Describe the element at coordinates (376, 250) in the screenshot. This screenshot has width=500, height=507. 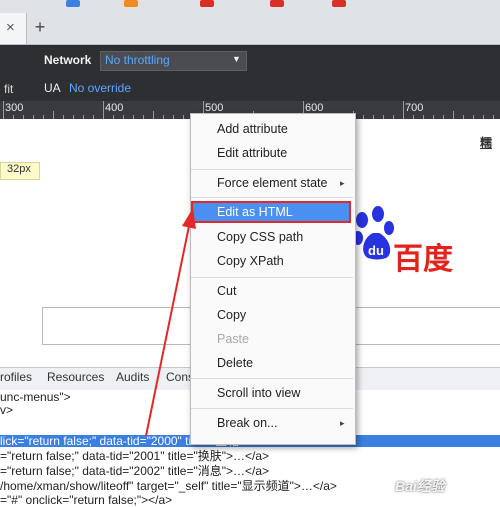
I see `svg-text: du` at that location.